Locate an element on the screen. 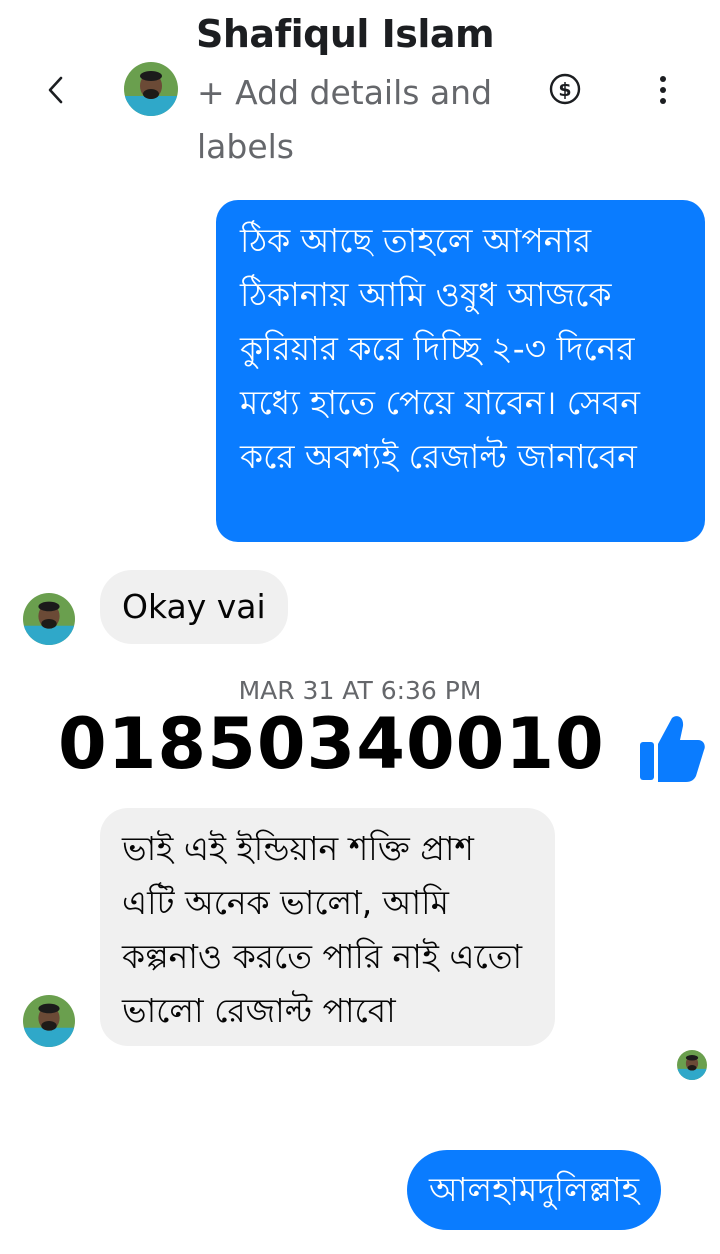  back-button is located at coordinates (55, 90).